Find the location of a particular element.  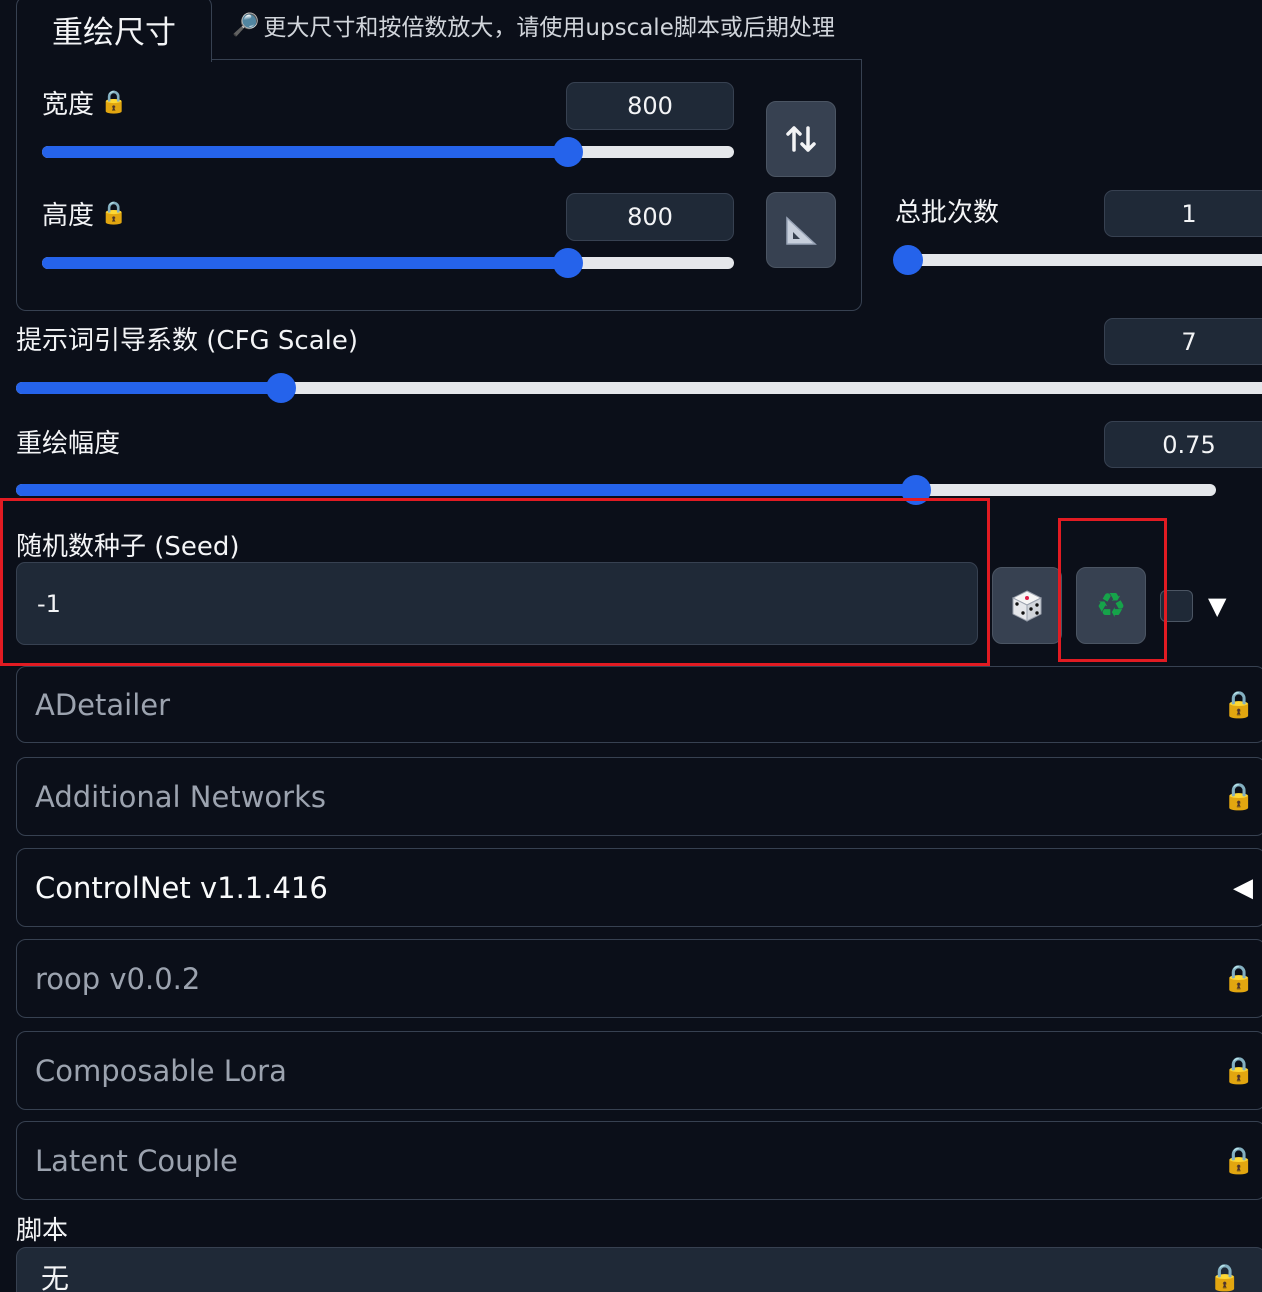

height-value: 800 is located at coordinates (650, 217).